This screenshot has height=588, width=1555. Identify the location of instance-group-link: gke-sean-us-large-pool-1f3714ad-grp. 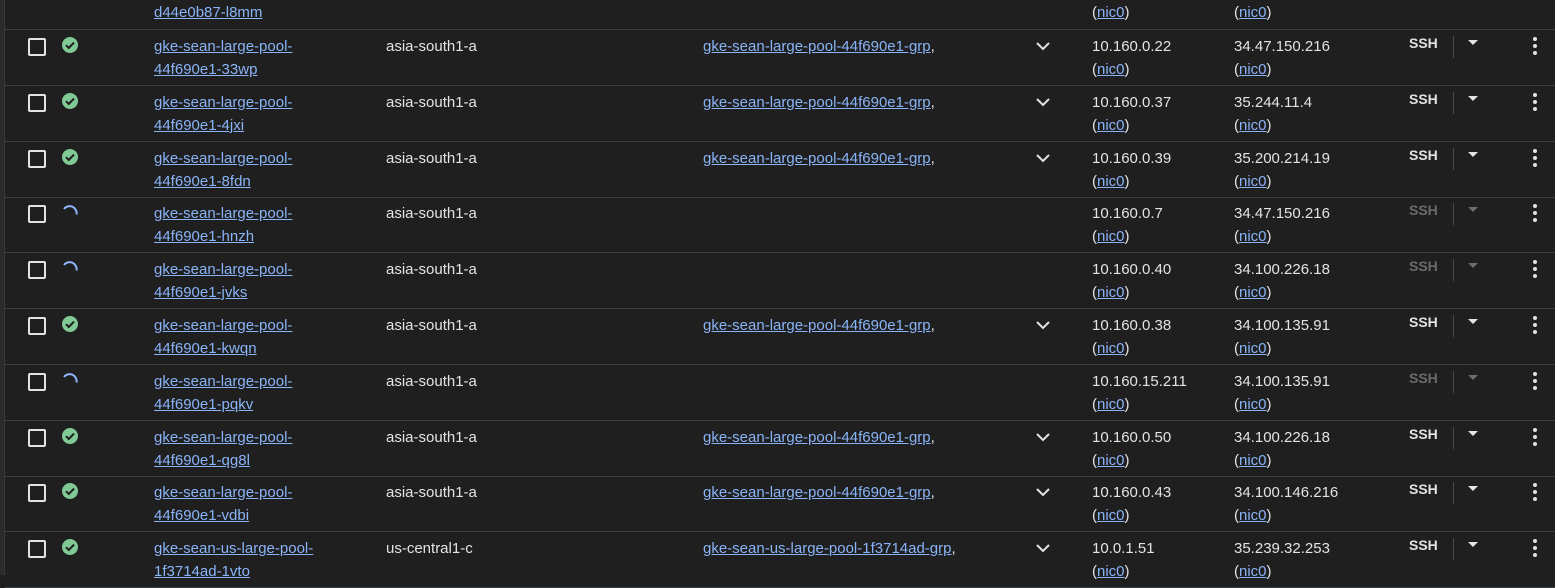
(827, 548).